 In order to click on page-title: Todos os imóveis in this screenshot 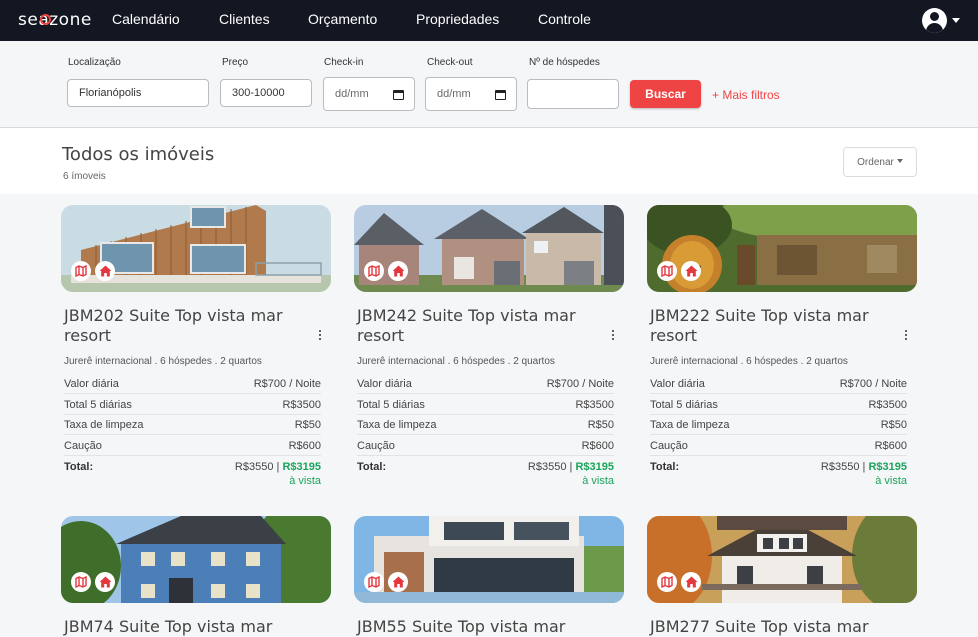, I will do `click(138, 154)`.